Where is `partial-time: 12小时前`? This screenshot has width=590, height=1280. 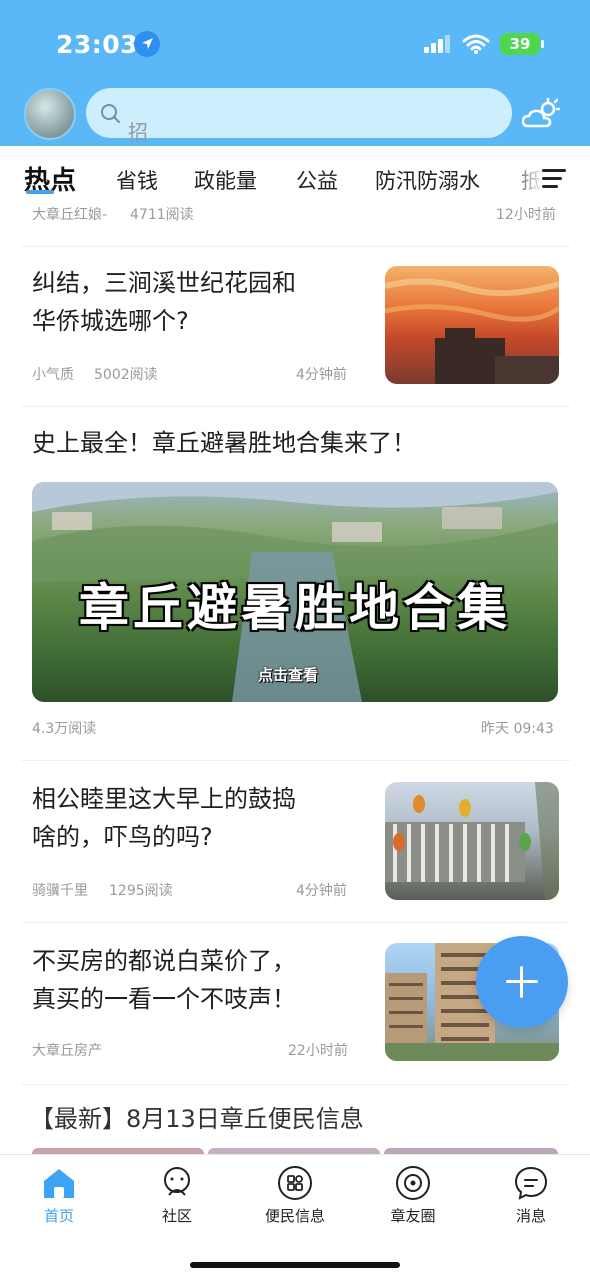
partial-time: 12小时前 is located at coordinates (526, 215).